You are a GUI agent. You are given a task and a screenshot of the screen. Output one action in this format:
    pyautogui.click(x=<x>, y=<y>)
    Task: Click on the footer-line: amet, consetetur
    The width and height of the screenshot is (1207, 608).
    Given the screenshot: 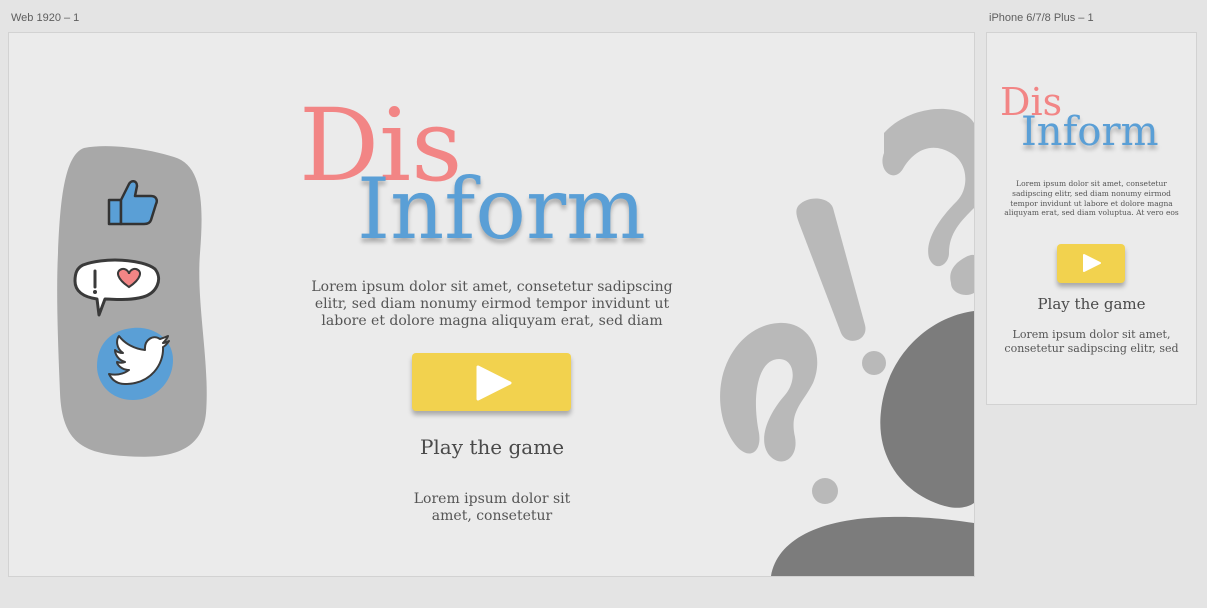 What is the action you would take?
    pyautogui.click(x=492, y=516)
    